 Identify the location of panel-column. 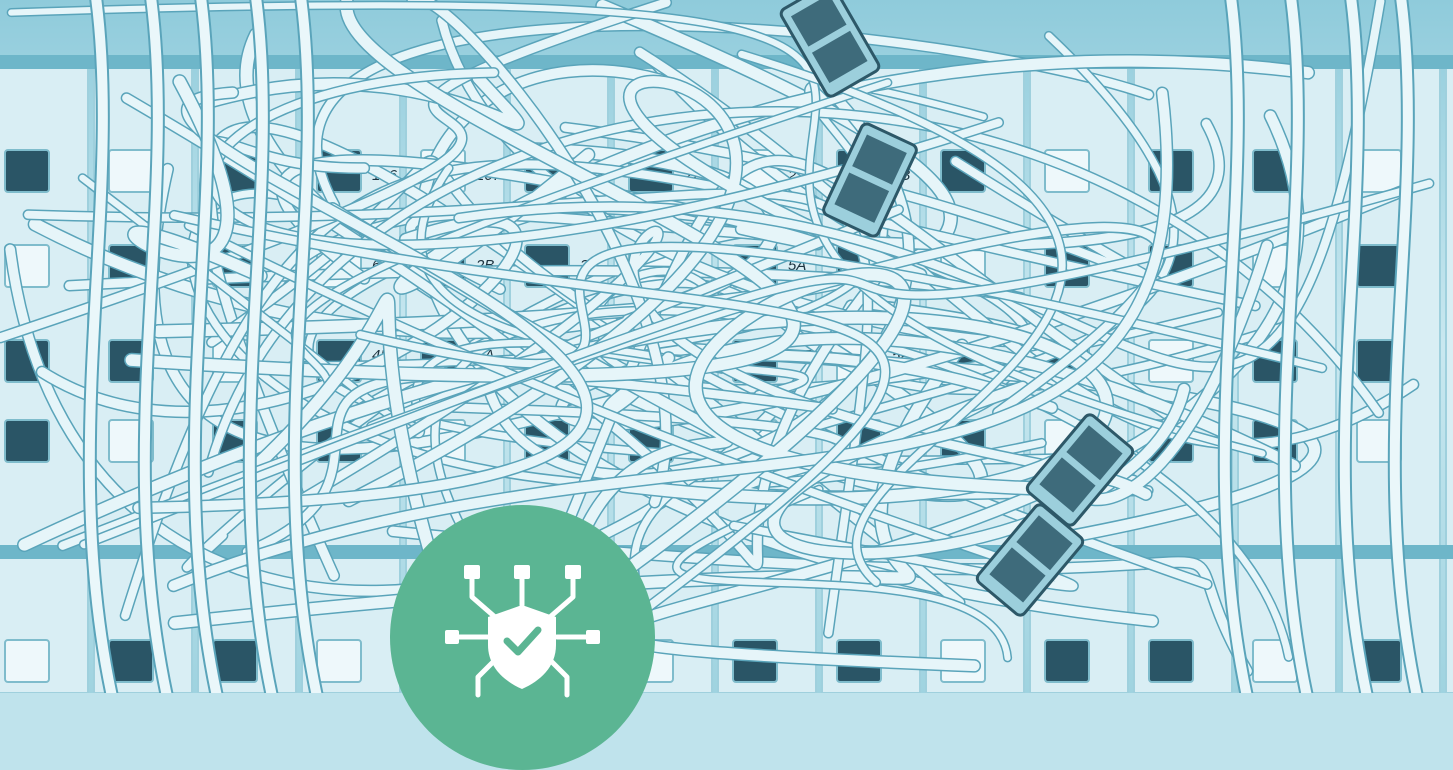
(1449, 376).